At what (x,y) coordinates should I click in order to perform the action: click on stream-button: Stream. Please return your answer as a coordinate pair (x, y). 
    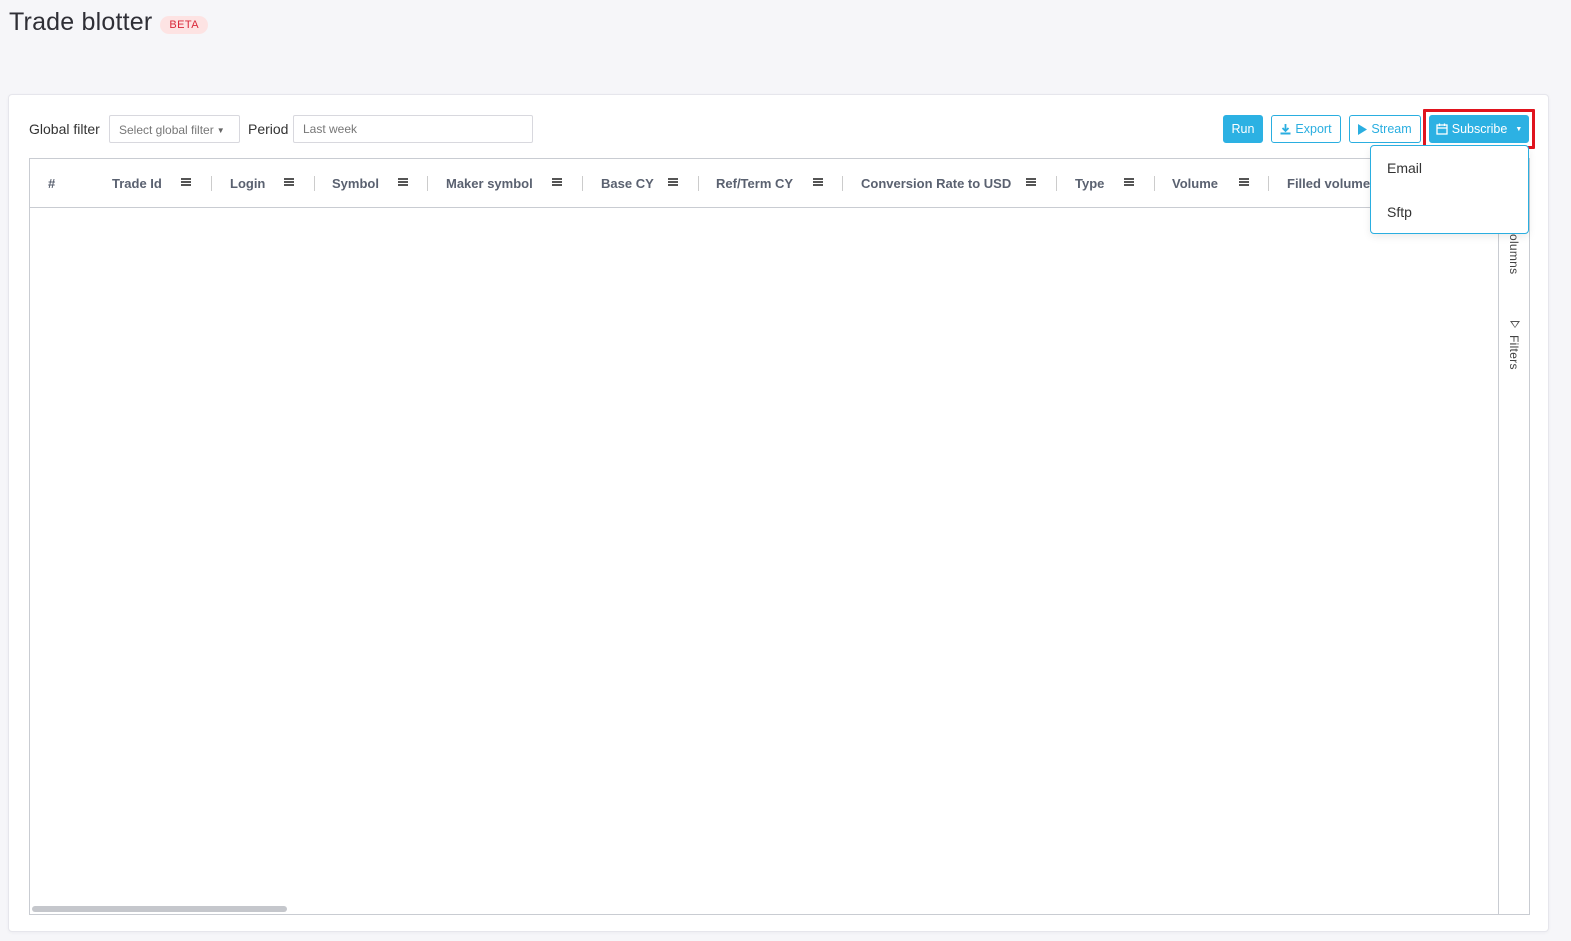
    Looking at the image, I should click on (1385, 129).